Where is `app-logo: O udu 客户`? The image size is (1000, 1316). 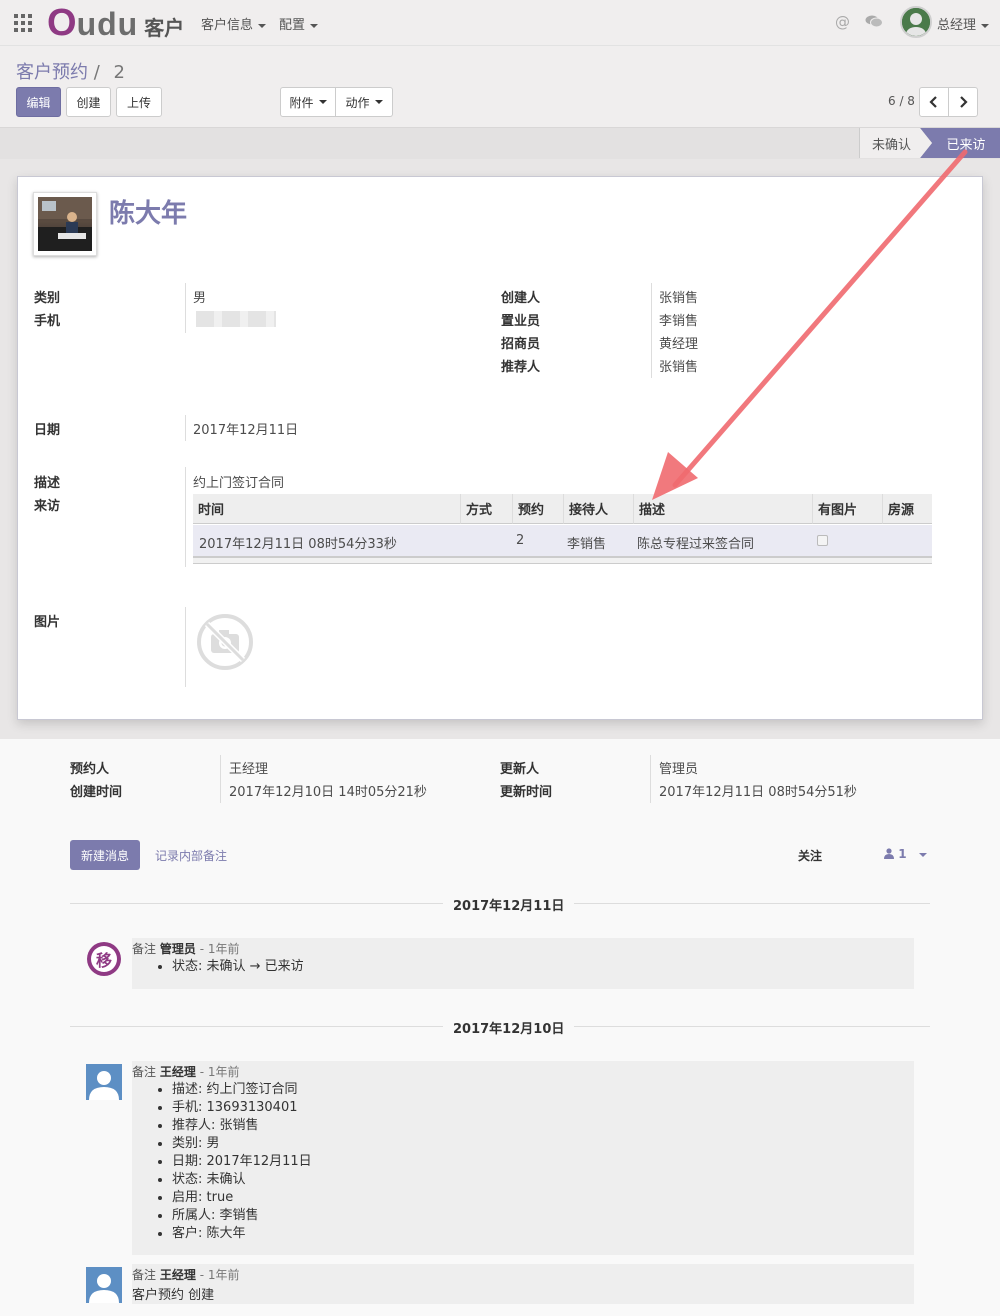
app-logo: O udu 客户 is located at coordinates (115, 23).